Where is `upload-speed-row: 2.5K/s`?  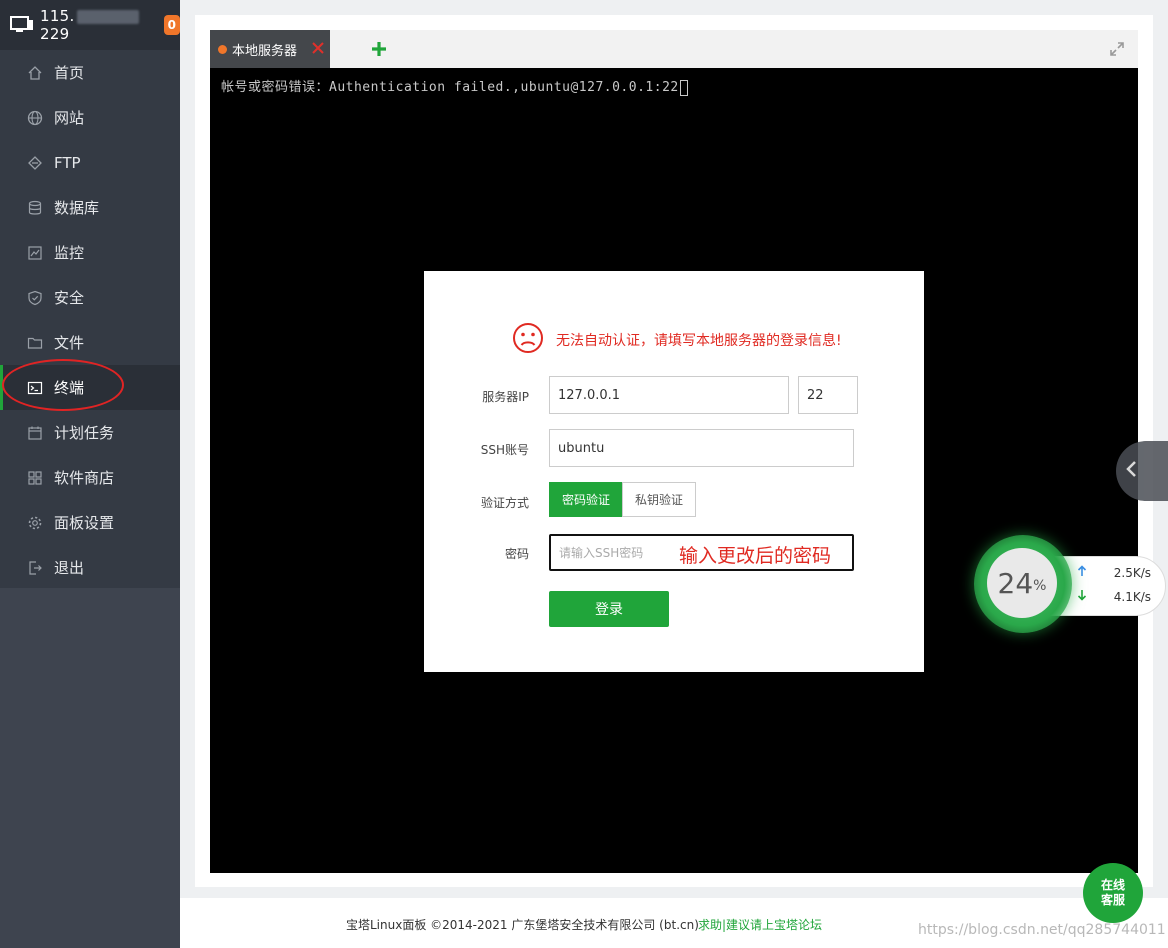
upload-speed-row: 2.5K/s is located at coordinates (1114, 572).